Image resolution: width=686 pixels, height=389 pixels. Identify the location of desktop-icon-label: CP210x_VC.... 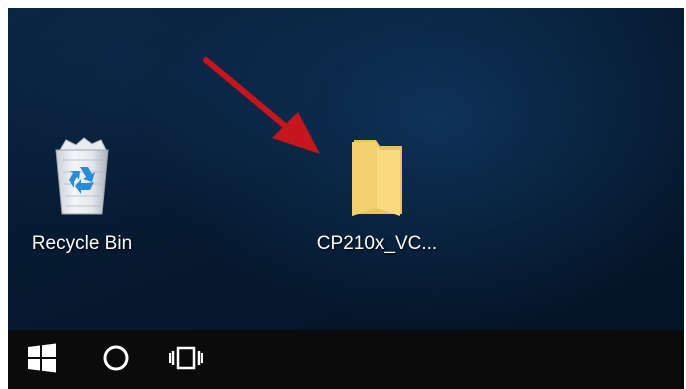
(377, 243).